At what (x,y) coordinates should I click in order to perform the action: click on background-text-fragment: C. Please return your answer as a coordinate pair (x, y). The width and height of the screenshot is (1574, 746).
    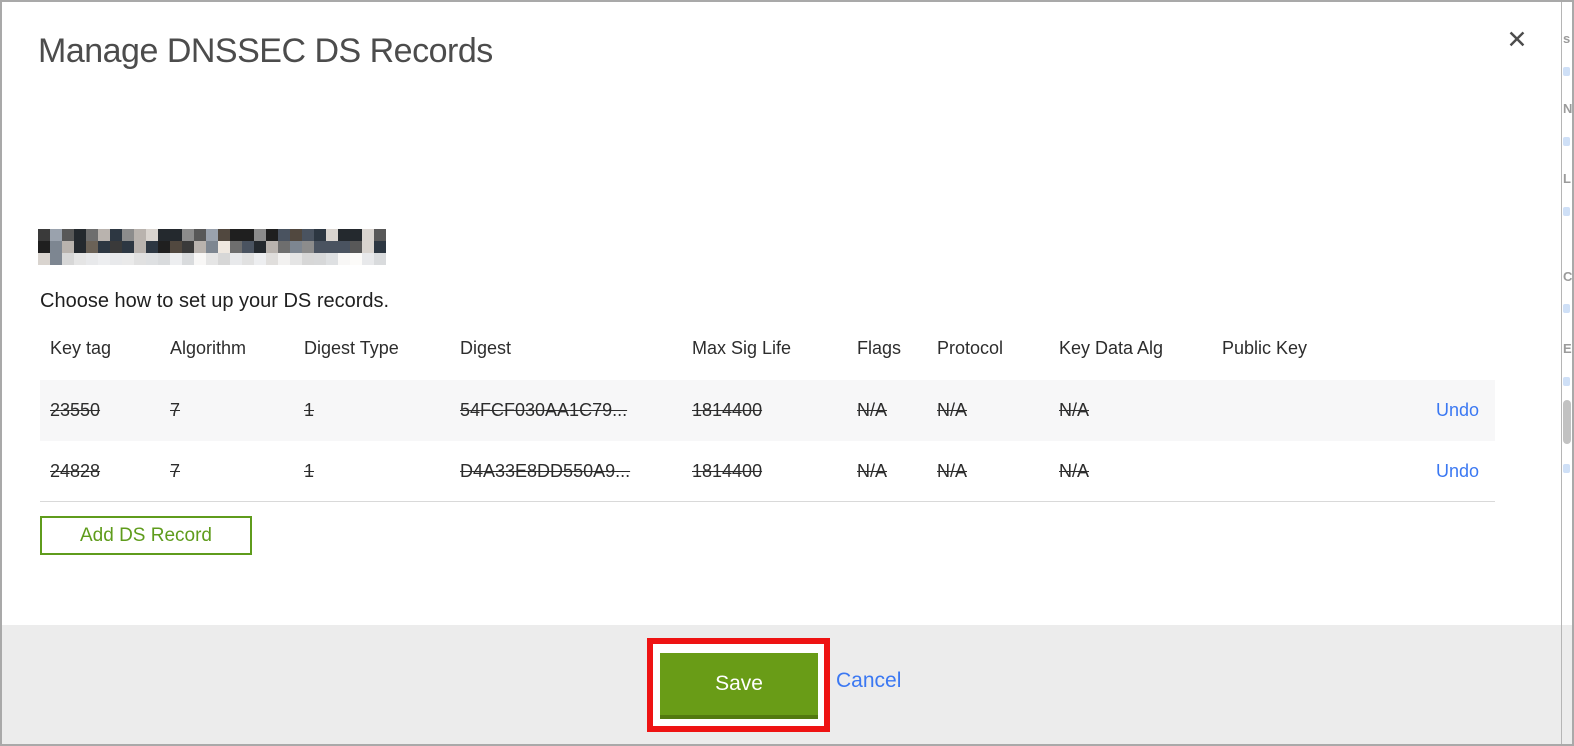
    Looking at the image, I should click on (1567, 276).